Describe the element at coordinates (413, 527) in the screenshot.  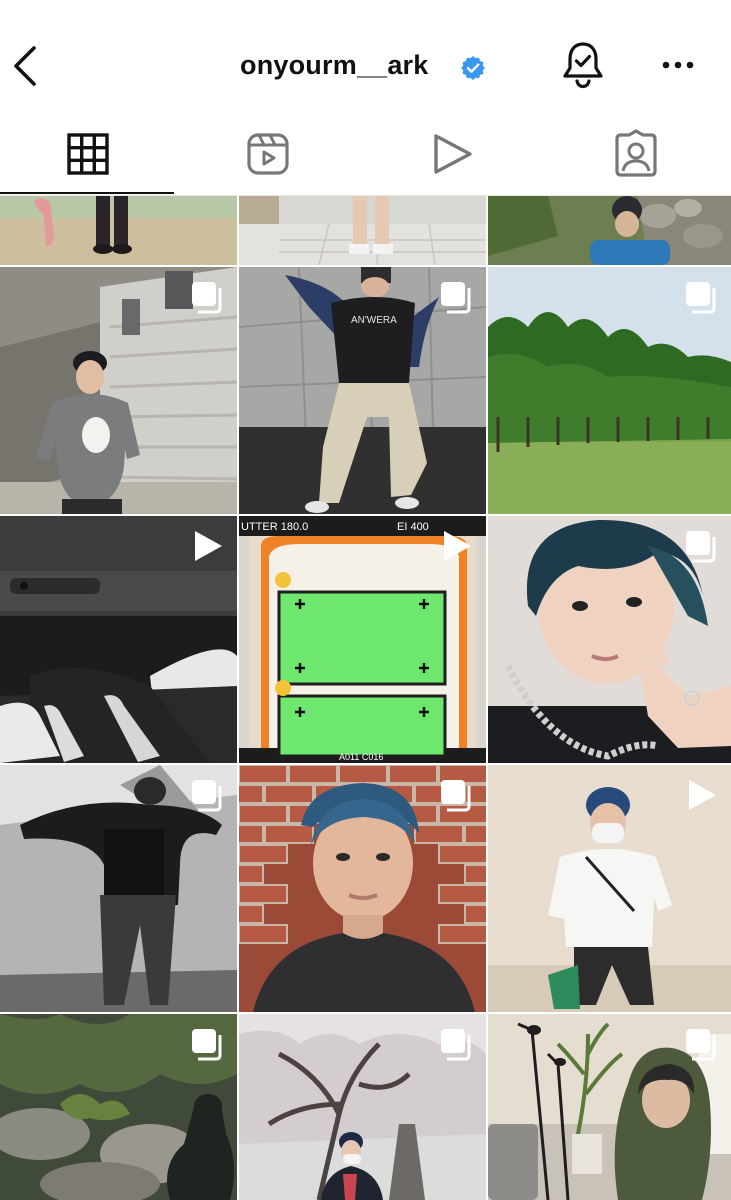
I see `ei-readout: EI 400` at that location.